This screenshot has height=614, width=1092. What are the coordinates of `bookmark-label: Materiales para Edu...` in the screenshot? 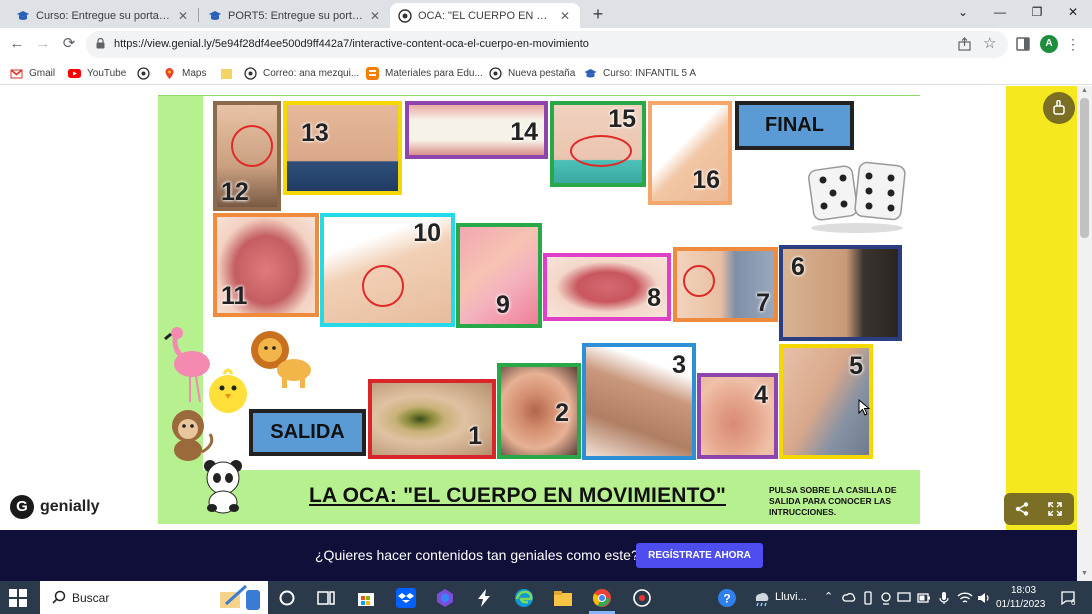 It's located at (434, 73).